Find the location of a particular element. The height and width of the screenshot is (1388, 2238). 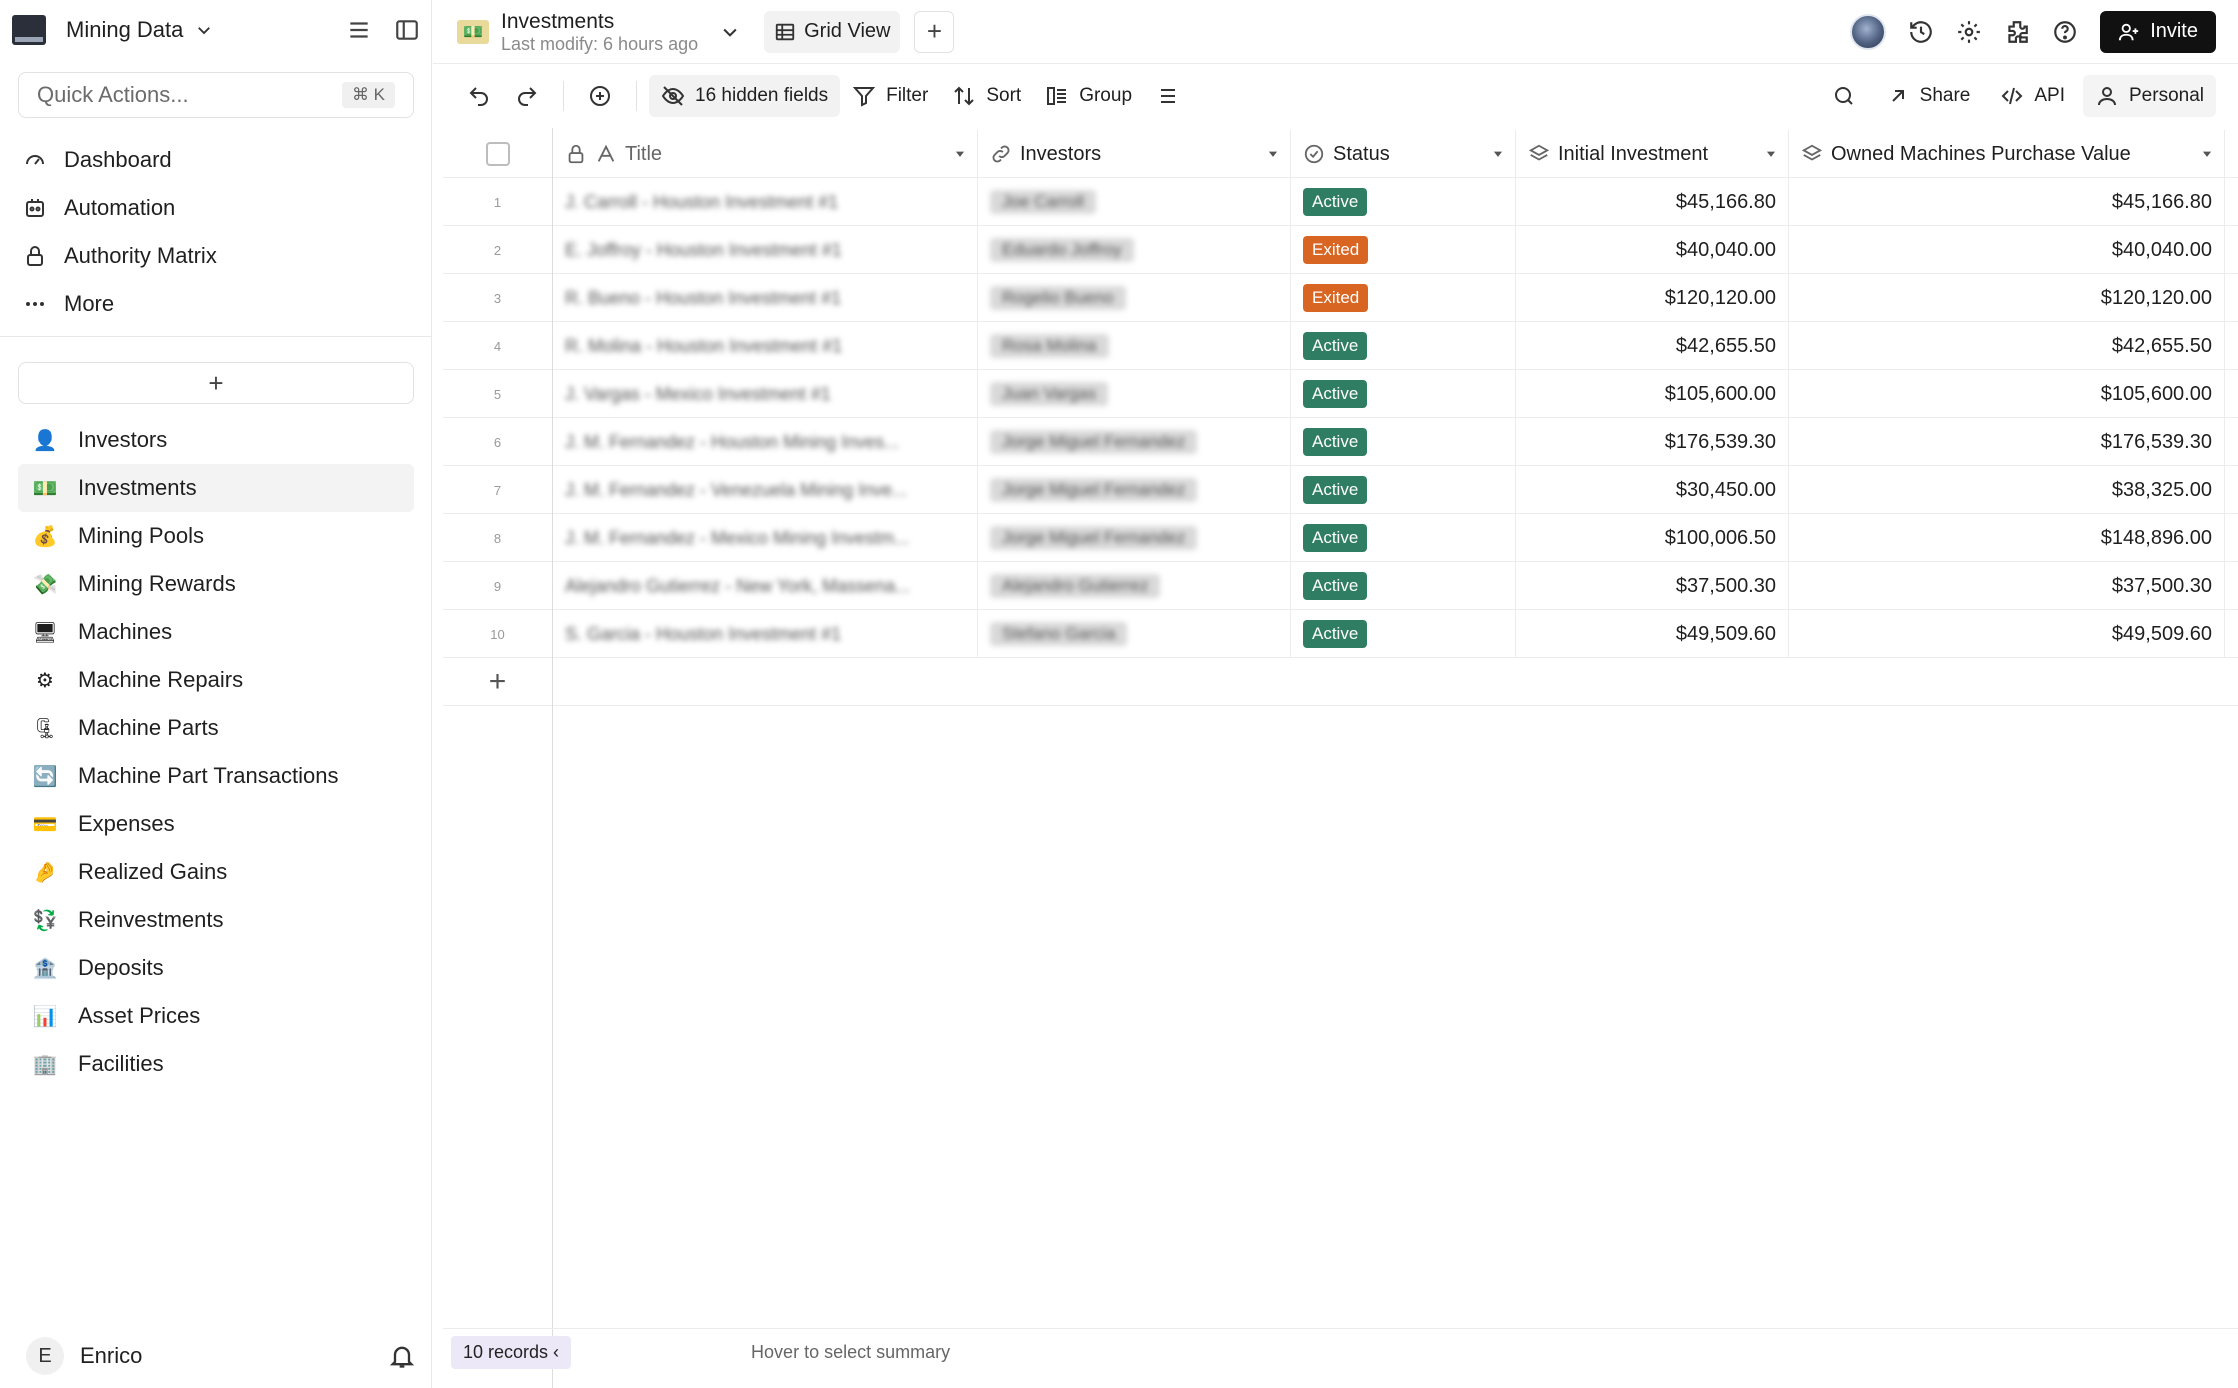

history-icon is located at coordinates (1921, 32).